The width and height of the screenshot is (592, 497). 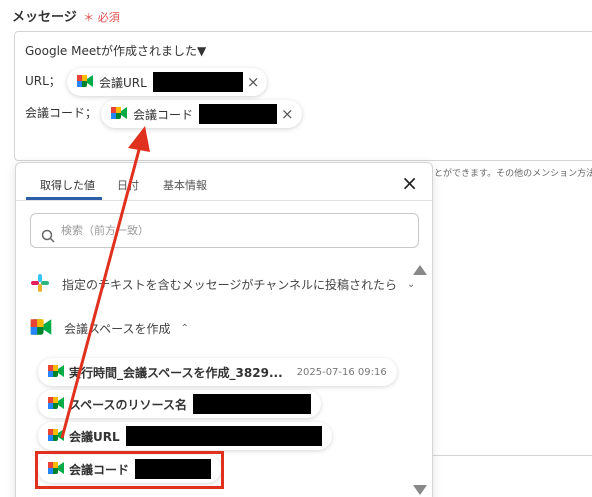 What do you see at coordinates (409, 183) in the screenshot?
I see `close-icon: ×` at bounding box center [409, 183].